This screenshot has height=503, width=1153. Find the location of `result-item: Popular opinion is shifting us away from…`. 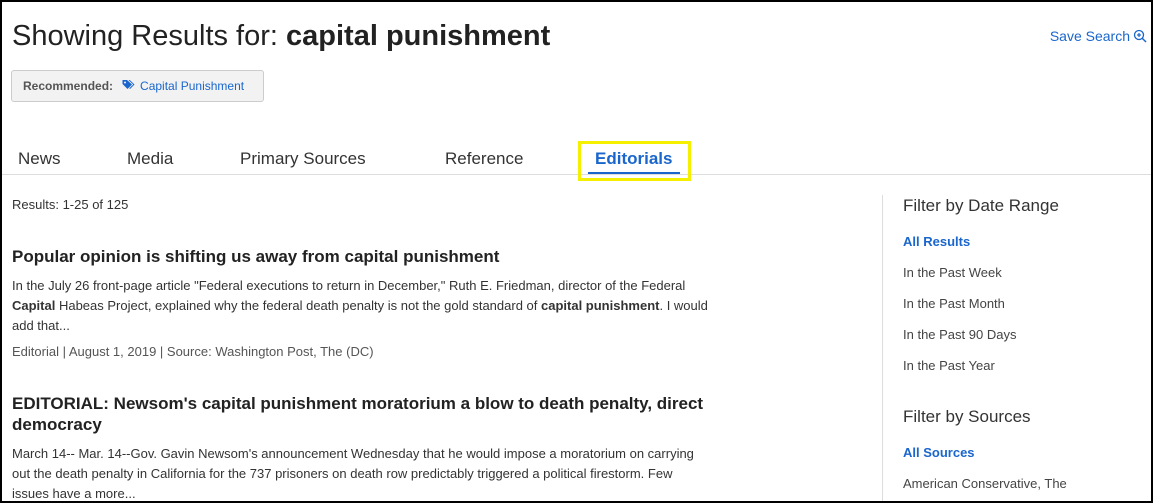

result-item: Popular opinion is shifting us away from… is located at coordinates (372, 302).